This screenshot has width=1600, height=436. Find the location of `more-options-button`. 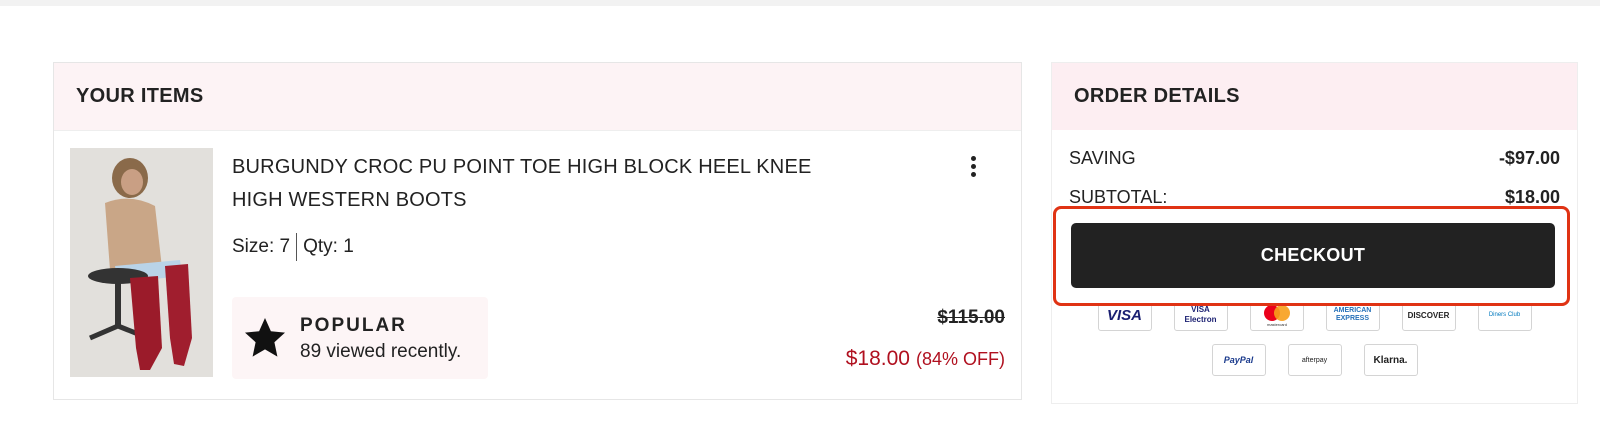

more-options-button is located at coordinates (973, 166).